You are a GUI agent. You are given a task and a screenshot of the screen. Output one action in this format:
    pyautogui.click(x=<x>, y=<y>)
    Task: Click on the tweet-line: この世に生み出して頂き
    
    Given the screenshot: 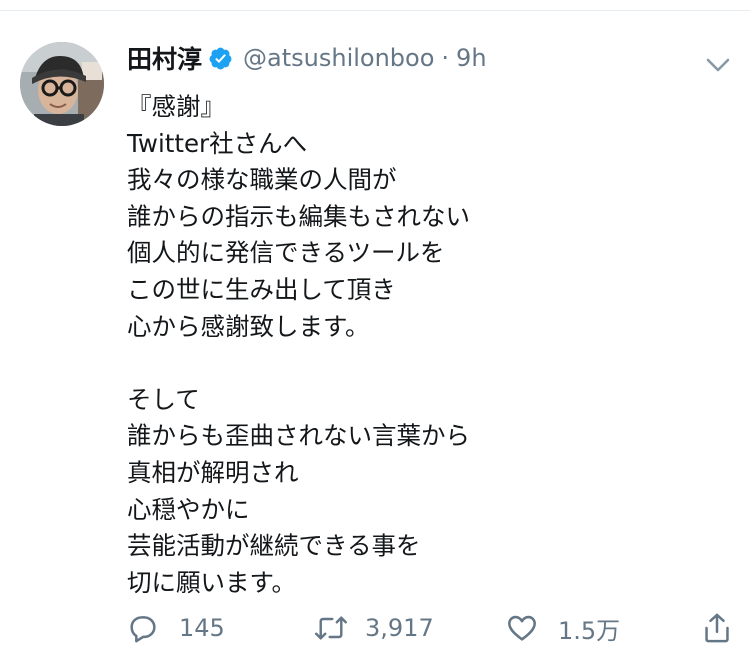 What is the action you would take?
    pyautogui.click(x=261, y=289)
    